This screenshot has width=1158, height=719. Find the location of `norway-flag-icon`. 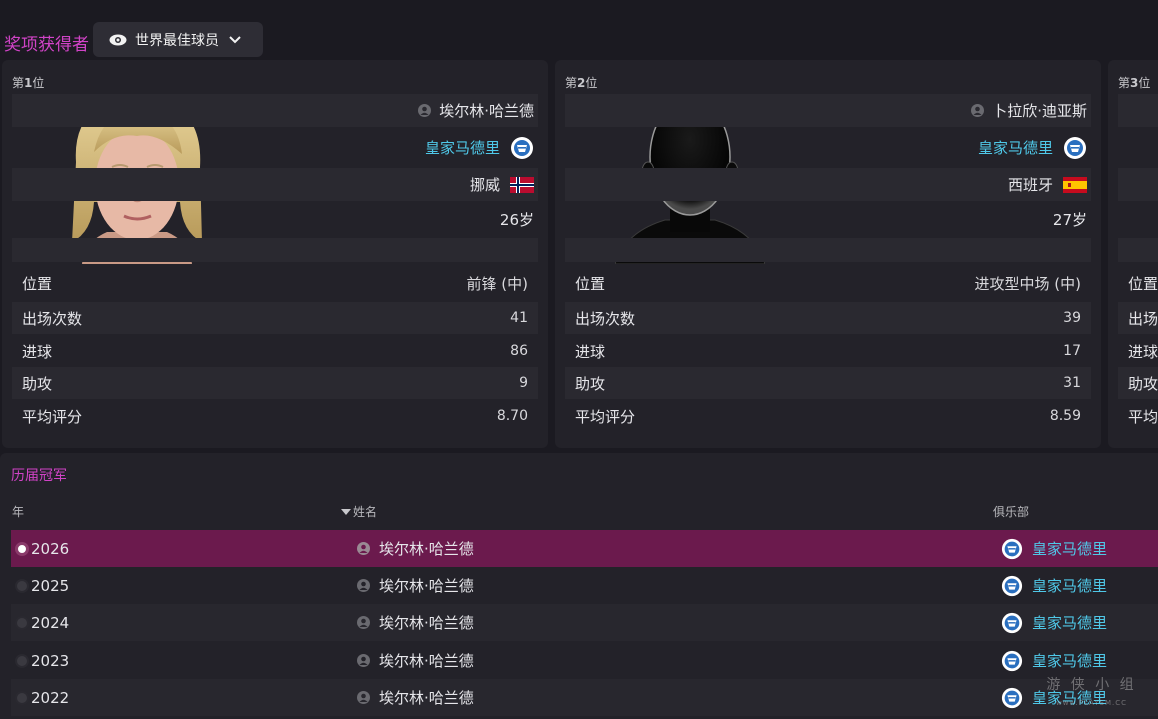

norway-flag-icon is located at coordinates (522, 184).